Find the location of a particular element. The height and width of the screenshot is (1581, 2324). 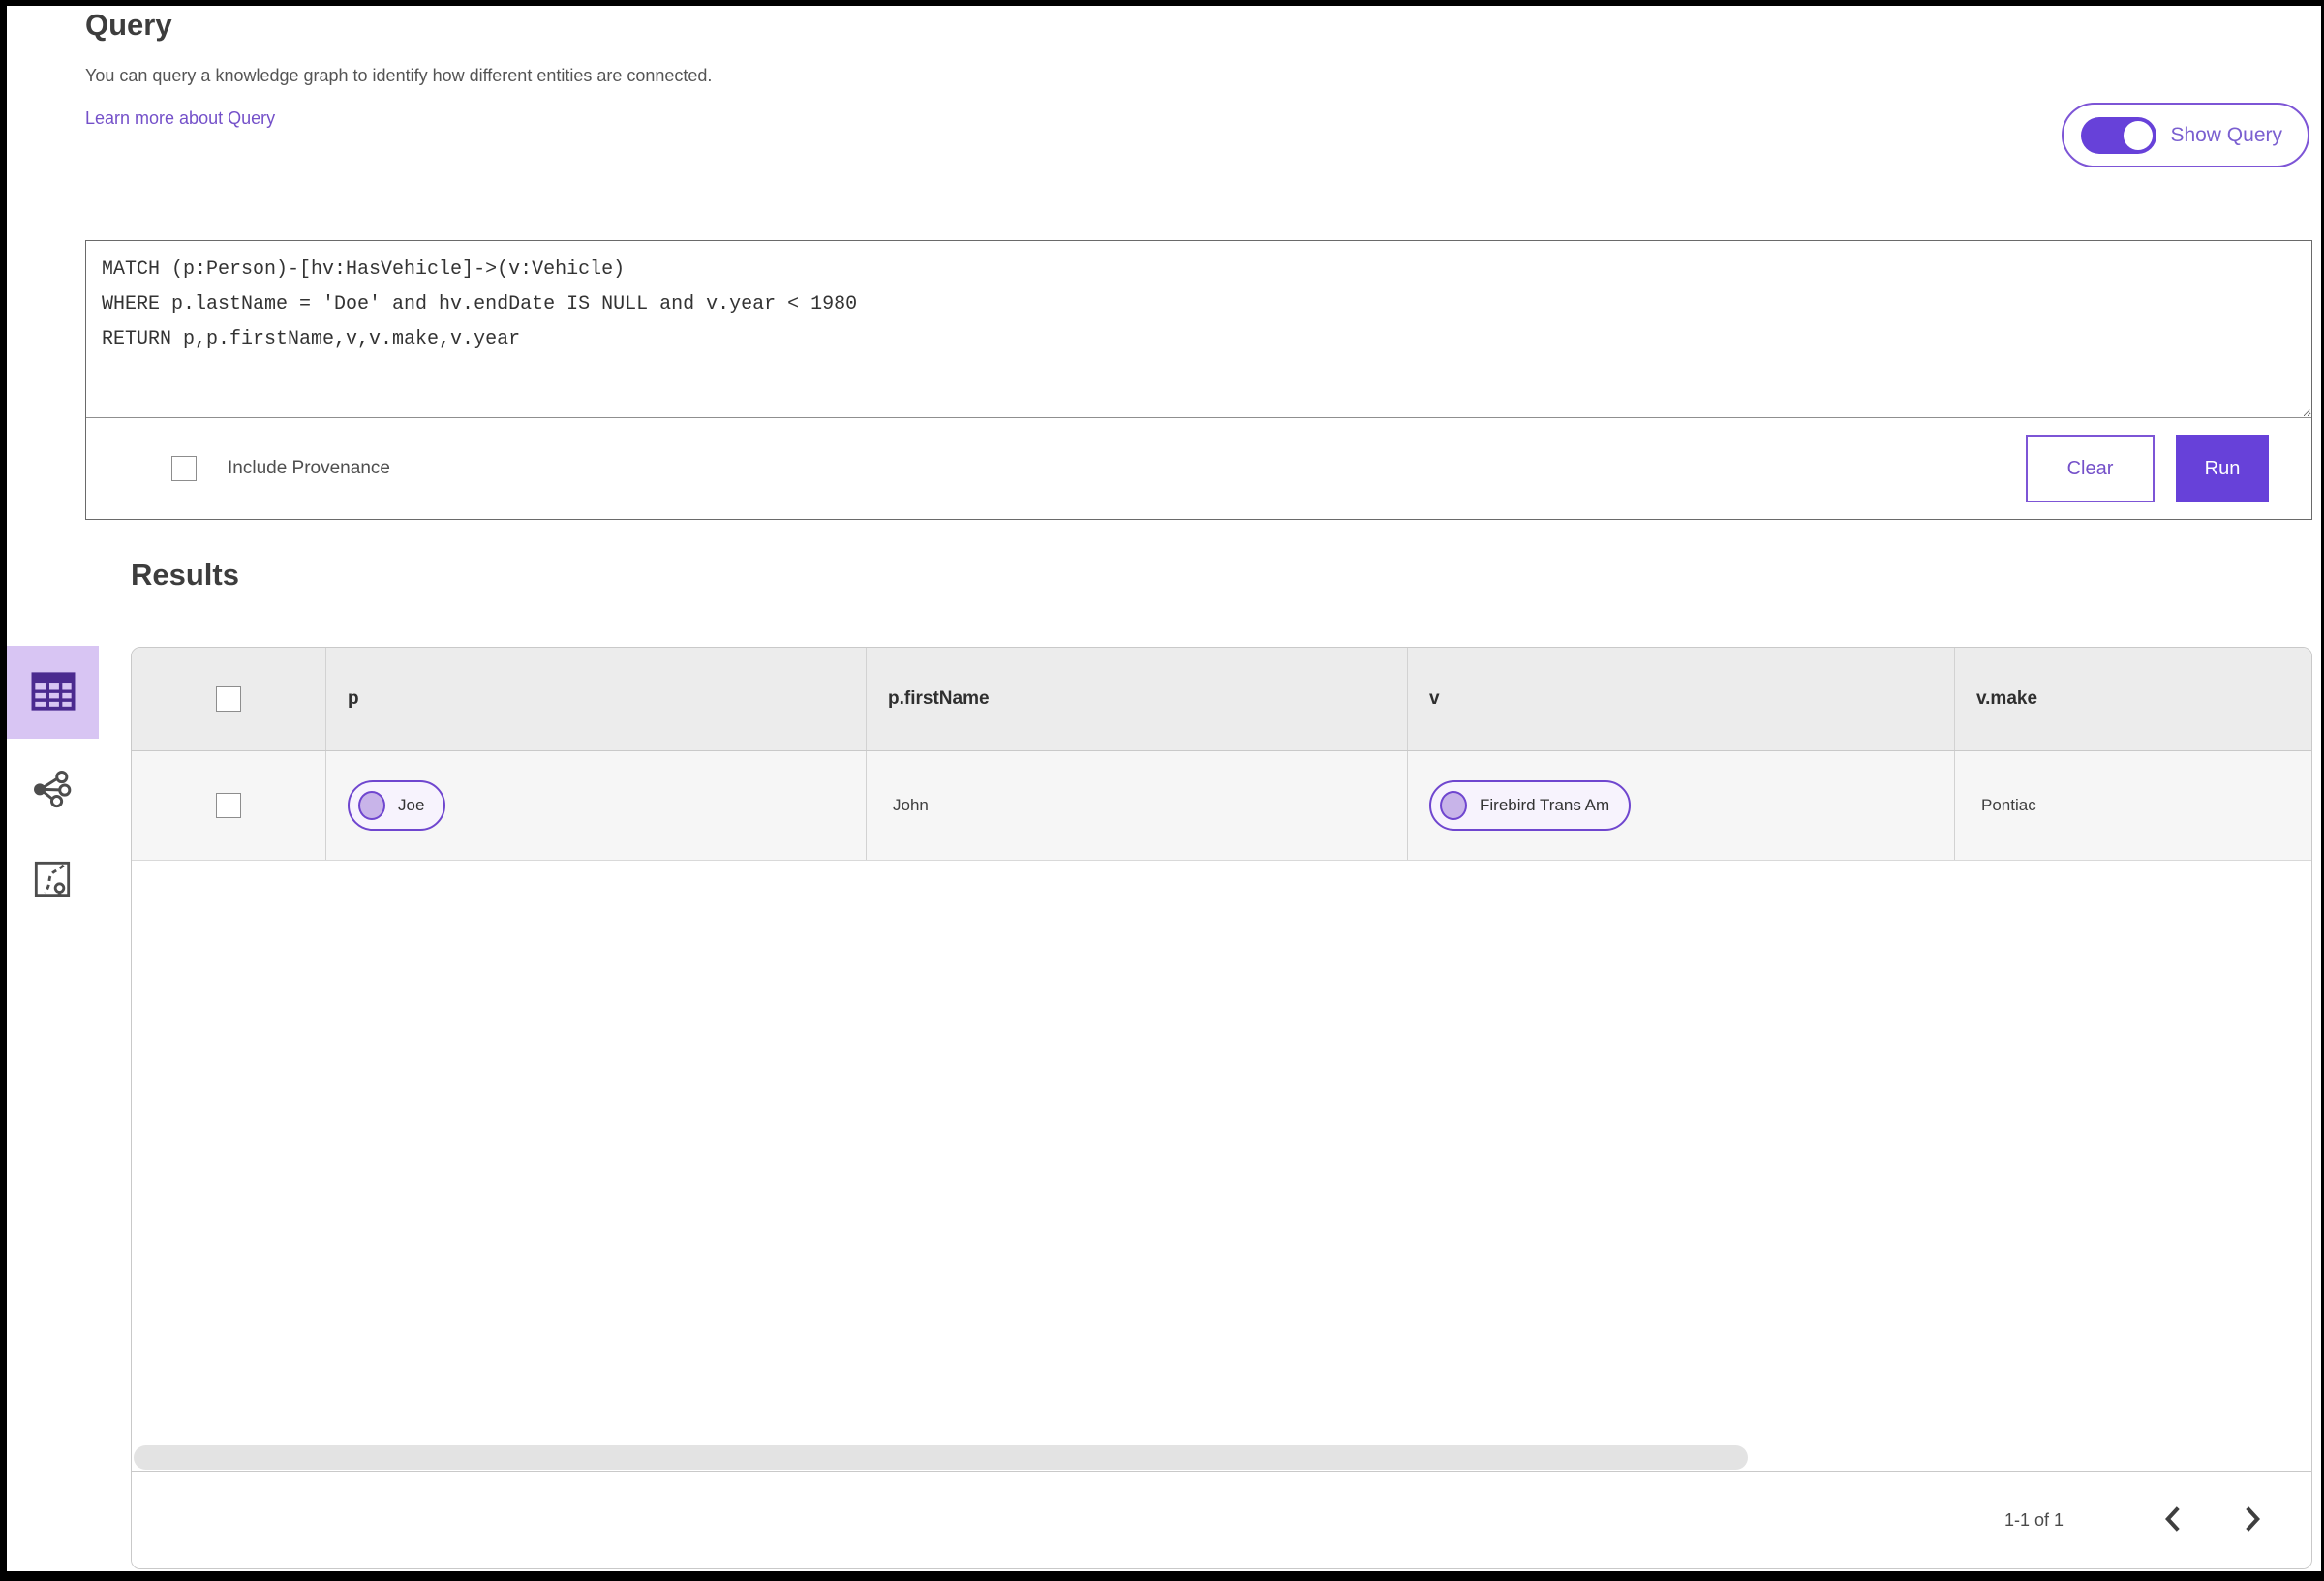

run-button: Run is located at coordinates (2222, 468).